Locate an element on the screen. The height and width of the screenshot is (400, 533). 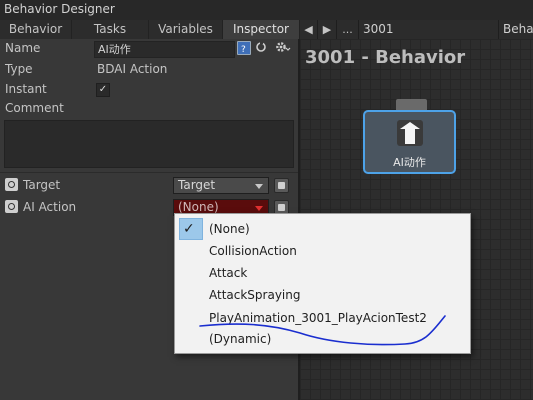
menu-item-label: PlayAnimation_3001_PlayAcionTest2 is located at coordinates (318, 318).